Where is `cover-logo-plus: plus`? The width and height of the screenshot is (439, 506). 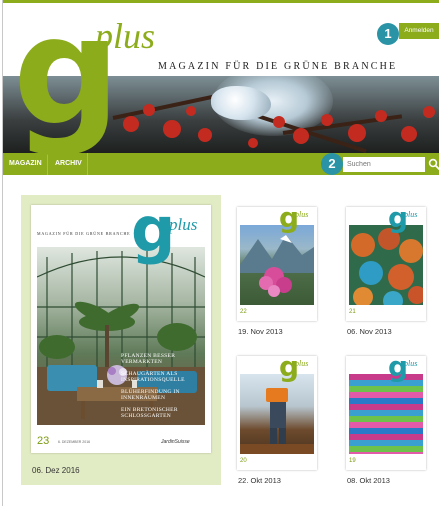
cover-logo-plus: plus is located at coordinates (183, 224).